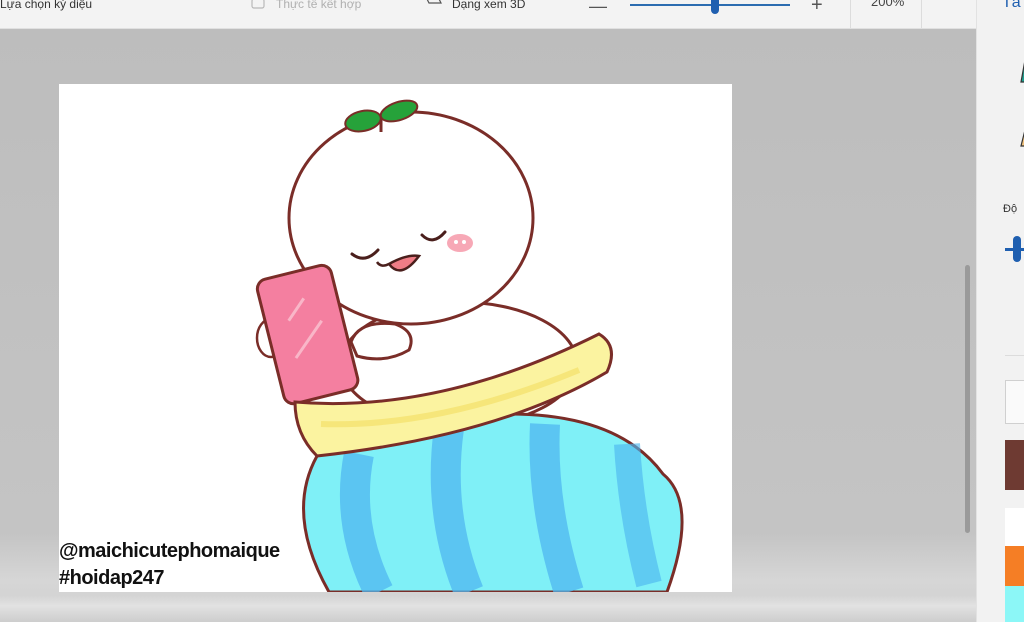  I want to click on color-swatch-cyan, so click(1014, 604).